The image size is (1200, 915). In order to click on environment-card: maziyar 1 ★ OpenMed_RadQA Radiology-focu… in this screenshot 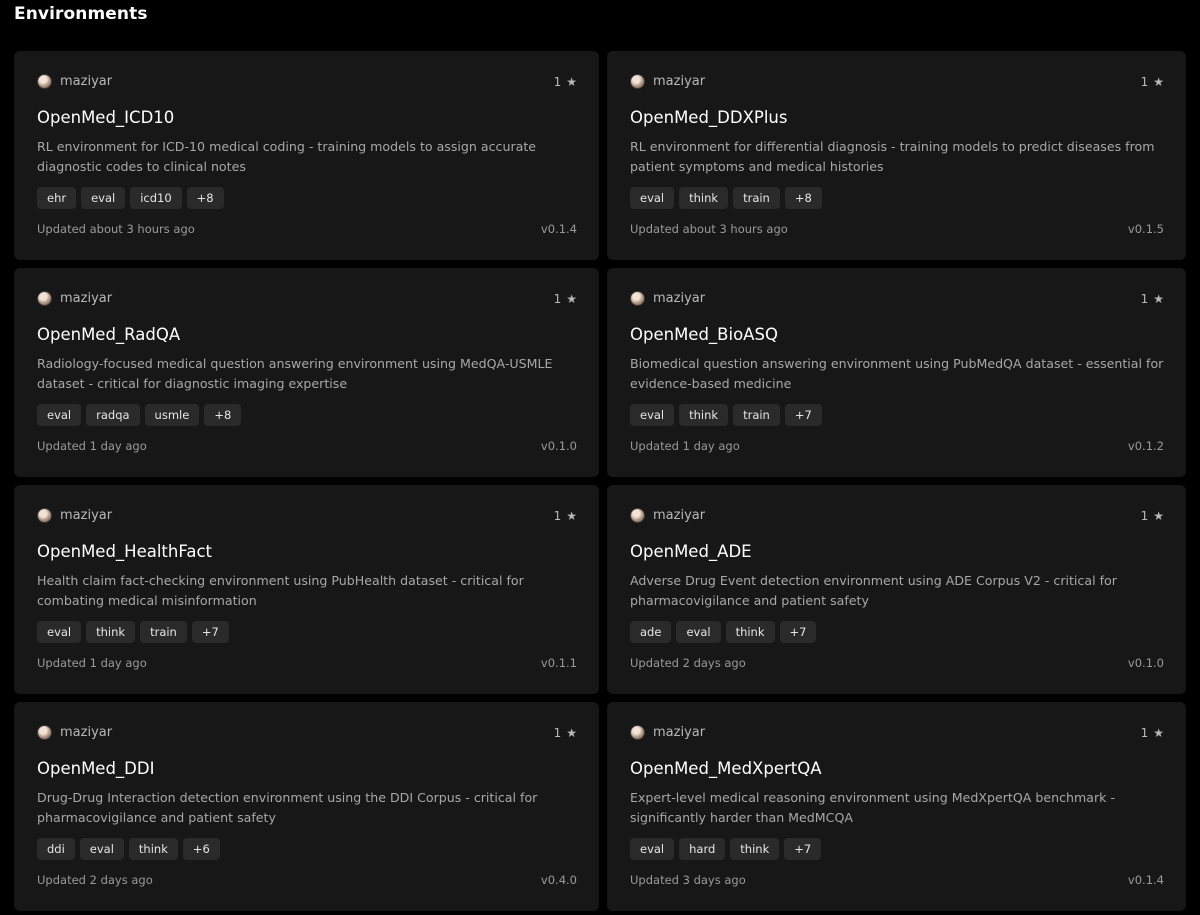, I will do `click(306, 372)`.